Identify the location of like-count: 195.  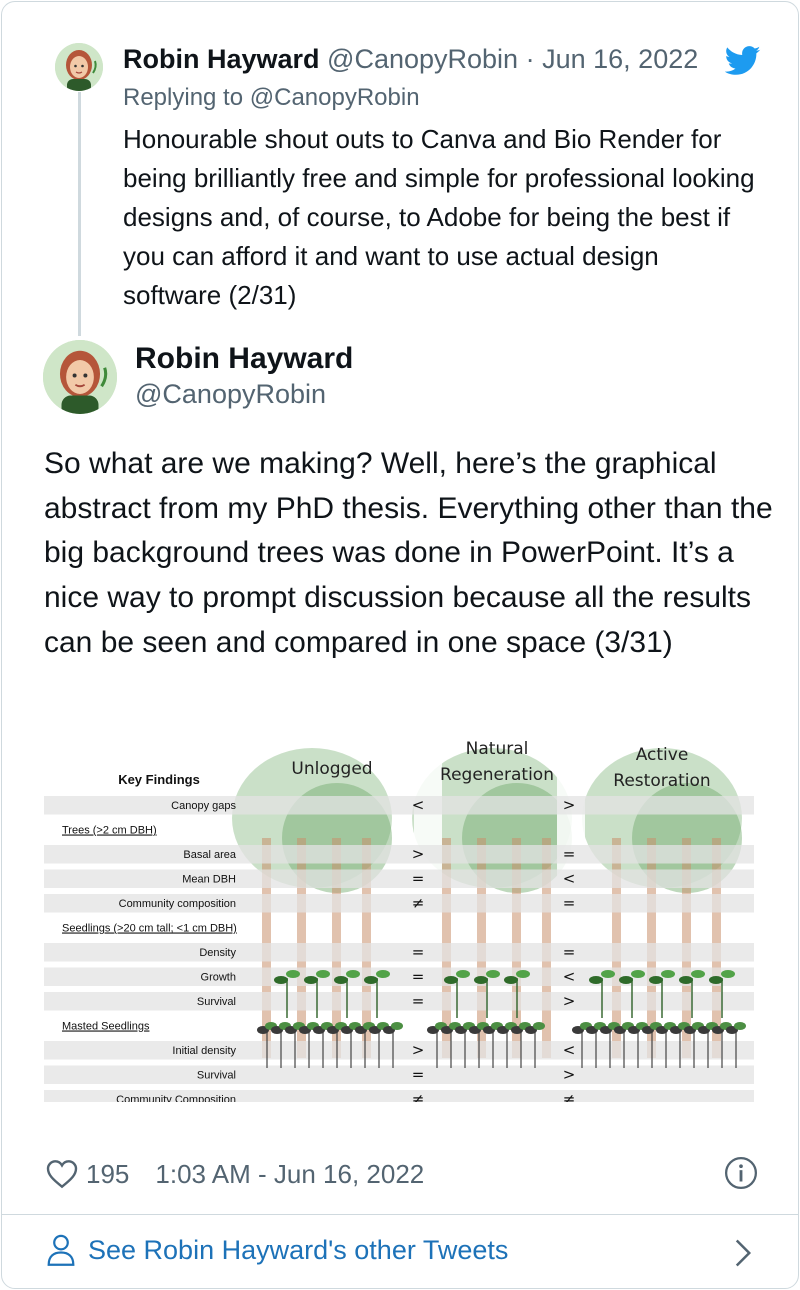
(108, 1173).